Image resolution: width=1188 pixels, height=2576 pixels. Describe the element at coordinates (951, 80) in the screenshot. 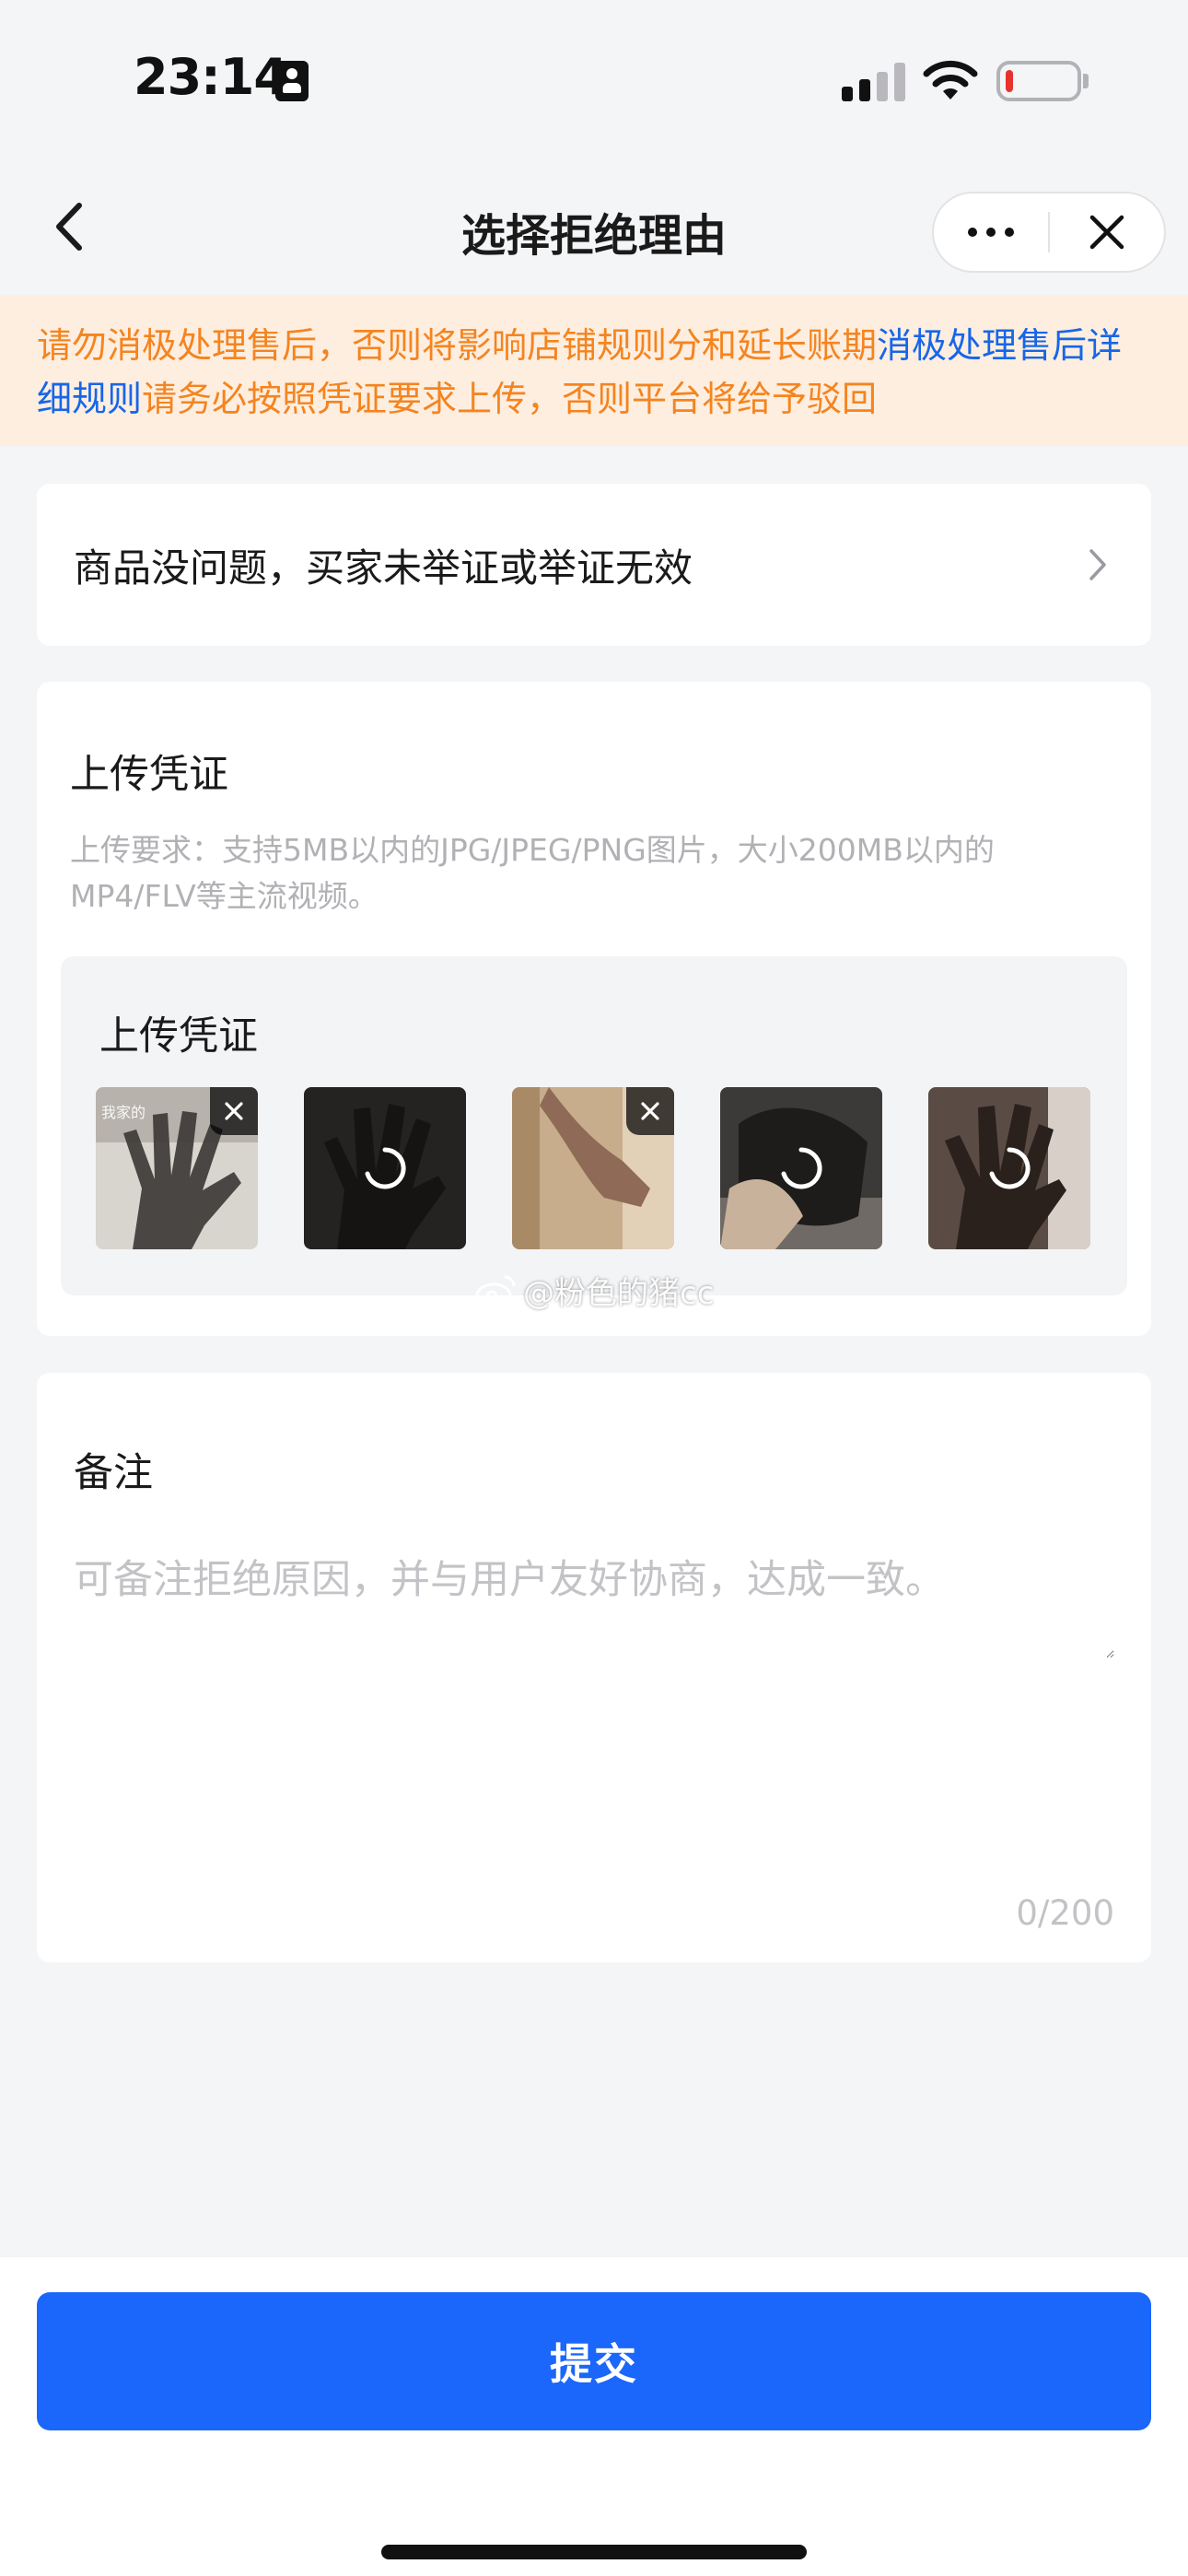

I see `wifi-icon` at that location.